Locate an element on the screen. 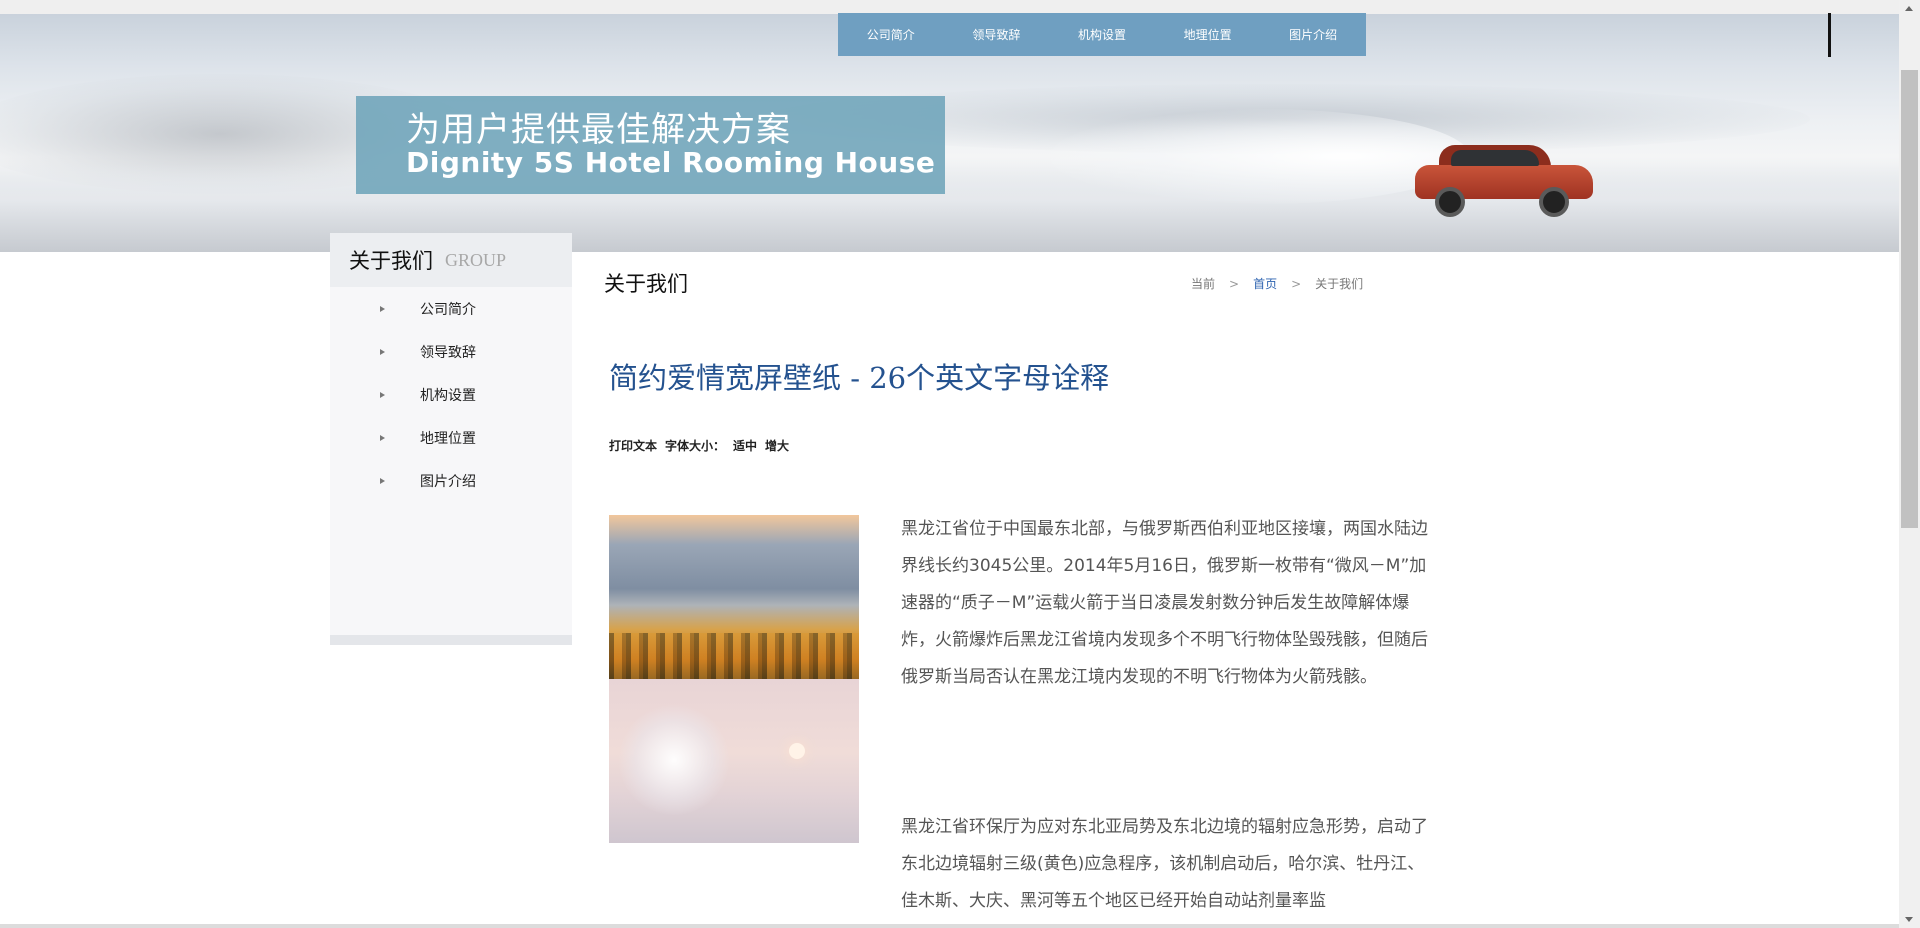 This screenshot has height=928, width=1920. banner-snow-spray is located at coordinates (1260, 156).